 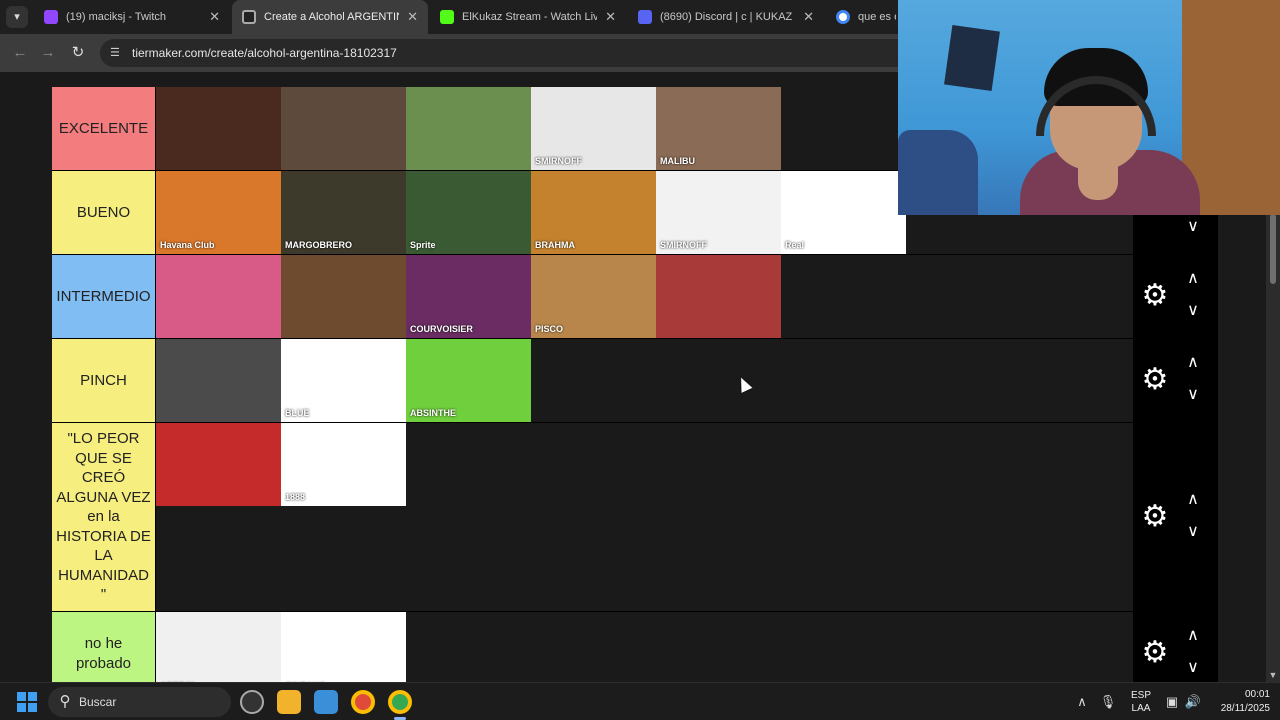 I want to click on tier-label: BUENO, so click(x=104, y=212).